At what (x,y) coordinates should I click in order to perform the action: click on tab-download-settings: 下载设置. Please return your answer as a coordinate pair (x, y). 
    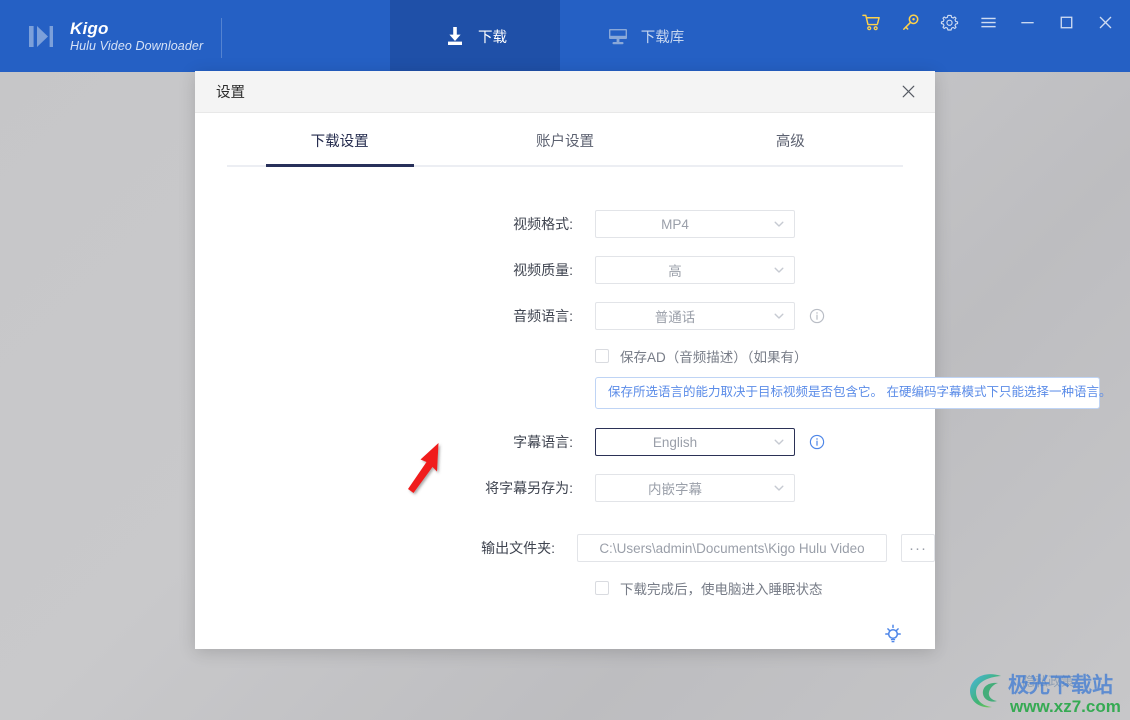
    Looking at the image, I should click on (339, 140).